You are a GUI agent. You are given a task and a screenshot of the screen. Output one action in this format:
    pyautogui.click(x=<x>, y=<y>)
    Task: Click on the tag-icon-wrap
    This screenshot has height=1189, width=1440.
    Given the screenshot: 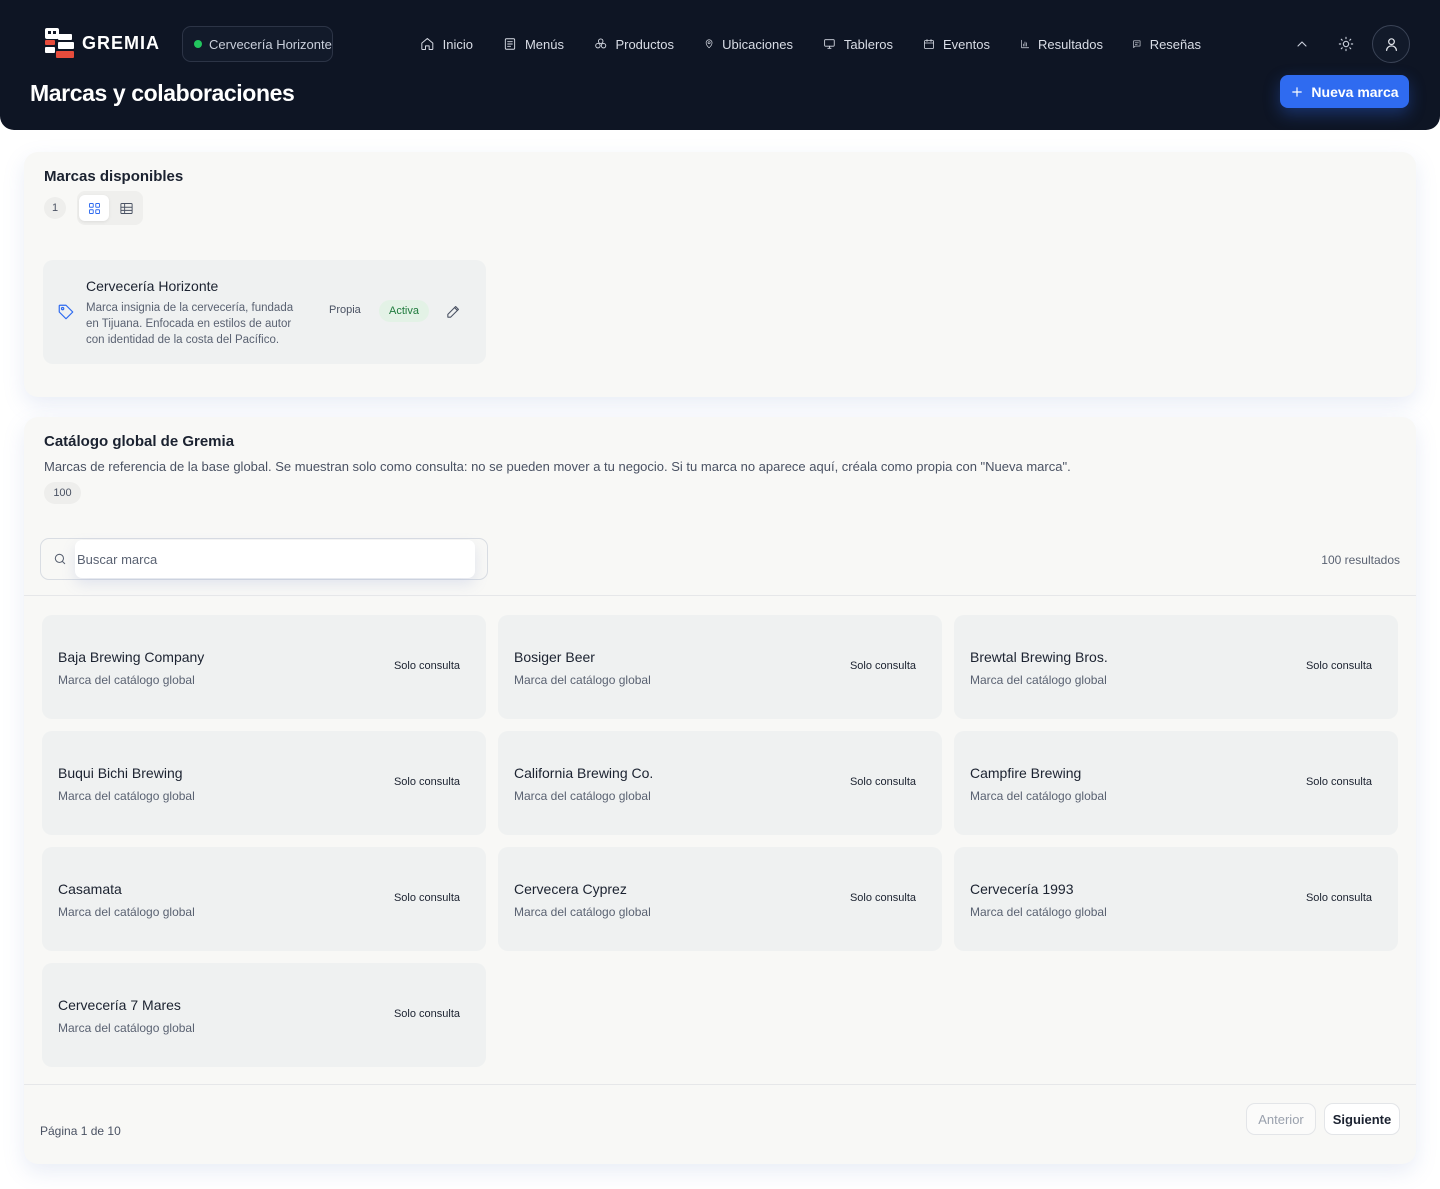 What is the action you would take?
    pyautogui.click(x=66, y=314)
    